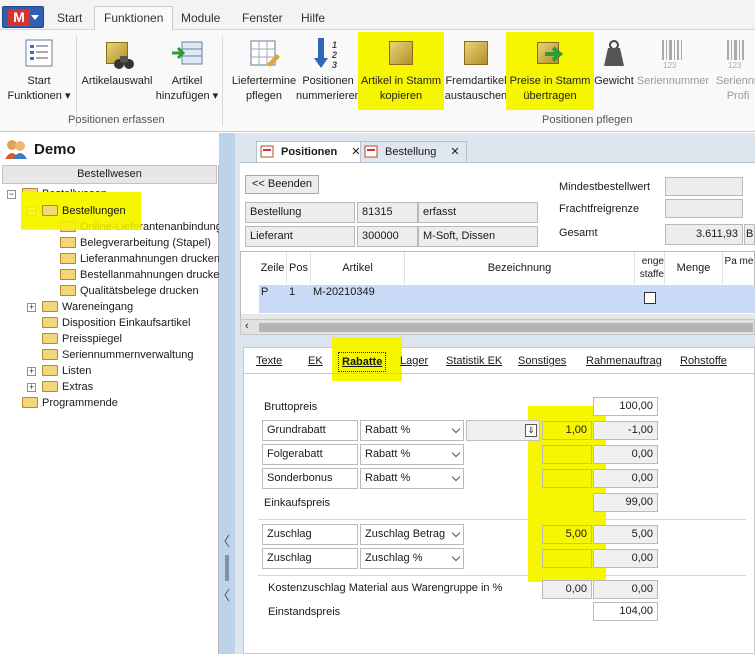  What do you see at coordinates (87, 307) in the screenshot?
I see `tree-item-wareneingang: Wareneingang` at bounding box center [87, 307].